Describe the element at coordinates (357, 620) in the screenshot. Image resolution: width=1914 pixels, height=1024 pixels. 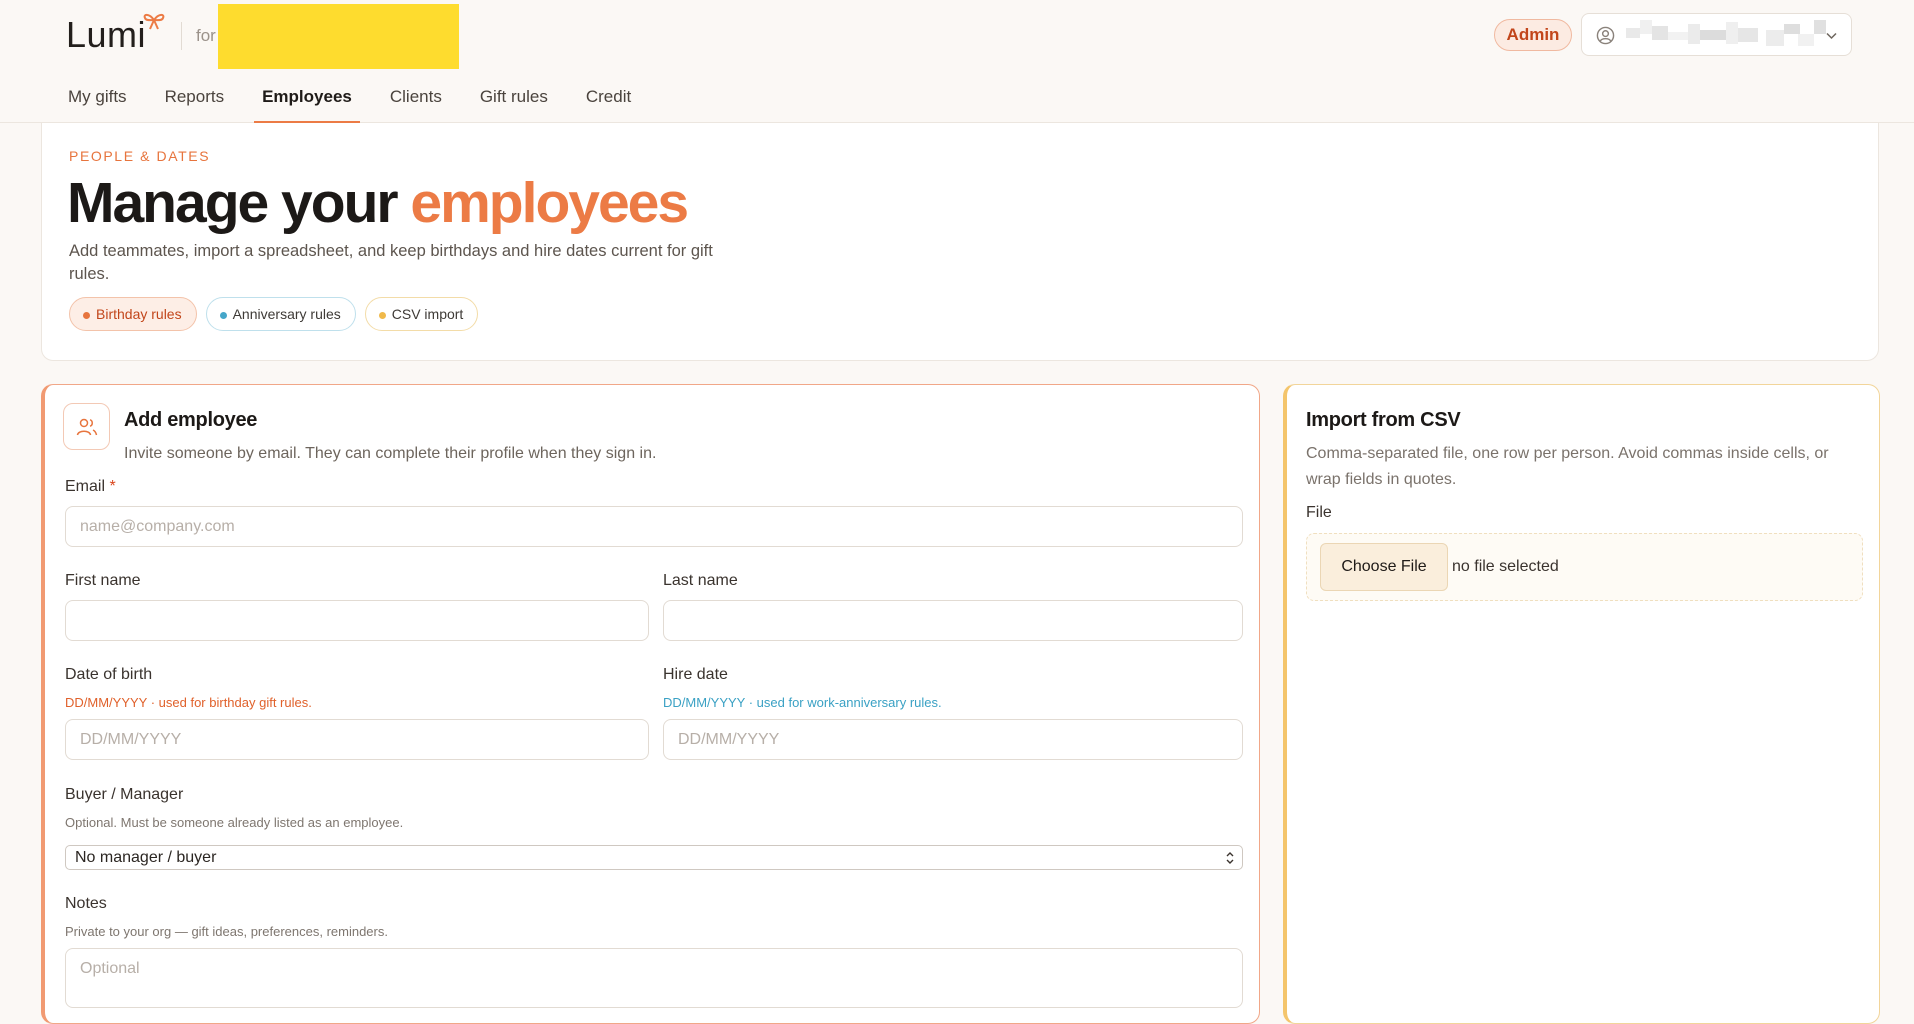
I see `first-name-field` at that location.